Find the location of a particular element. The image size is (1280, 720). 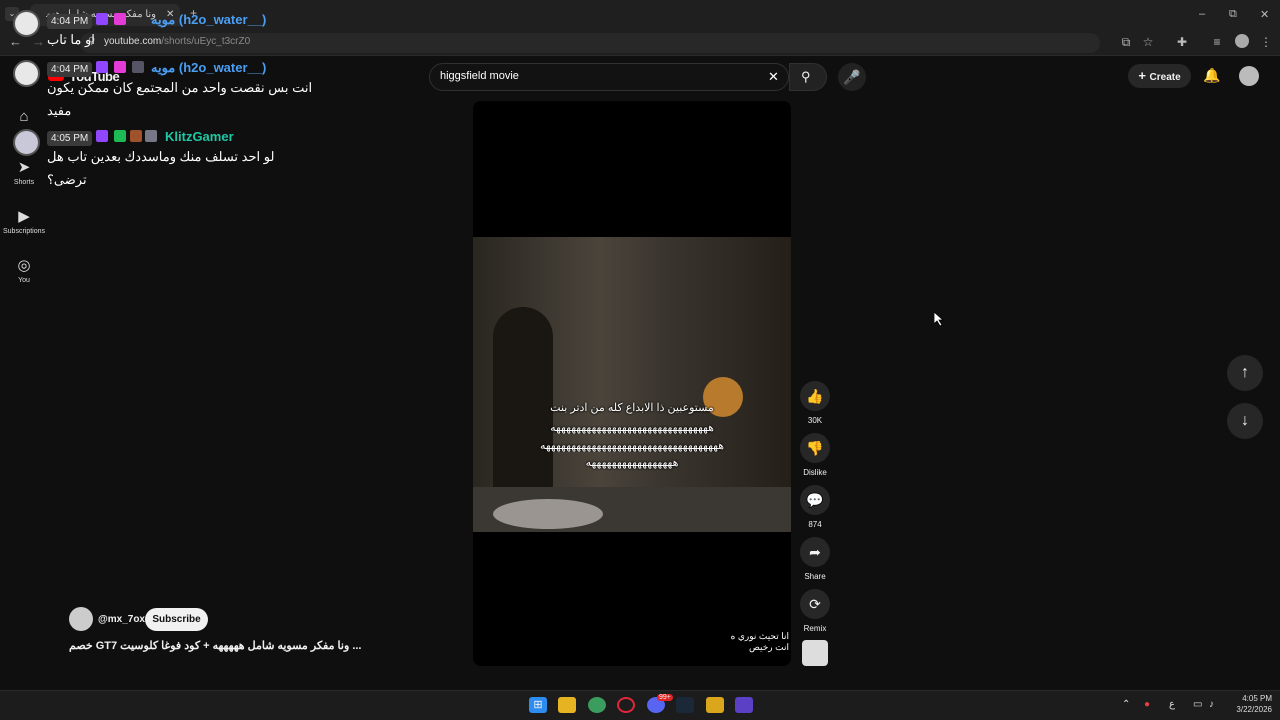

search-input: higgsfield movie is located at coordinates (479, 76).